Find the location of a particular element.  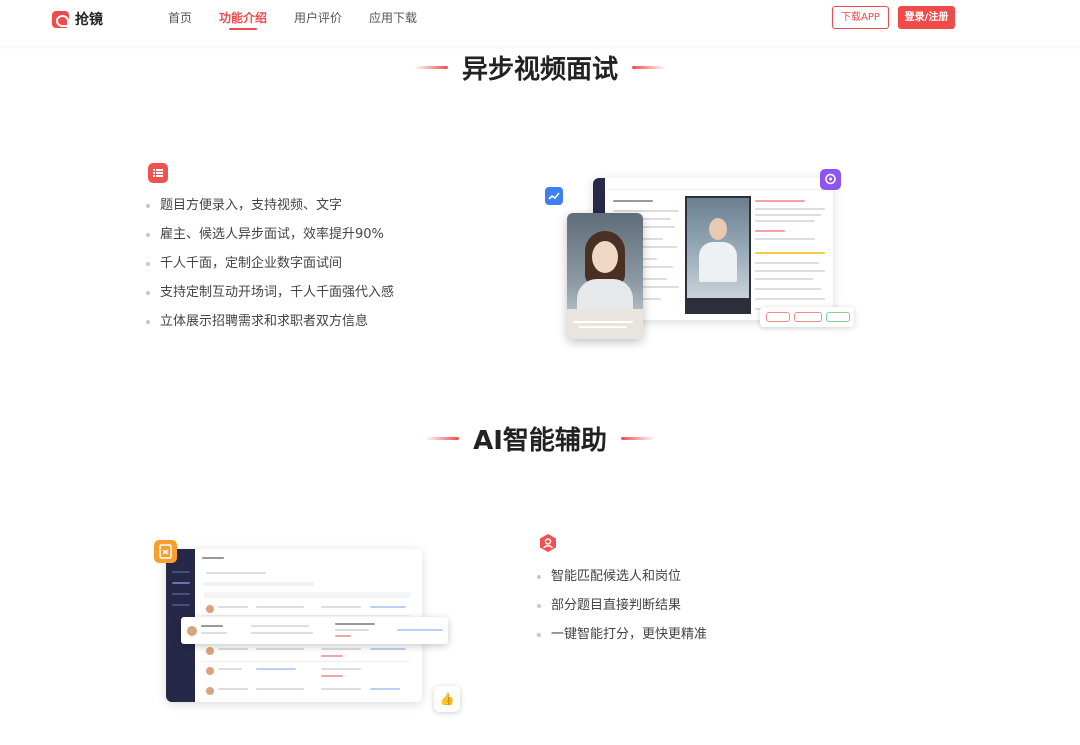

section-title-async-interview: 异步视频面试 is located at coordinates (540, 66).